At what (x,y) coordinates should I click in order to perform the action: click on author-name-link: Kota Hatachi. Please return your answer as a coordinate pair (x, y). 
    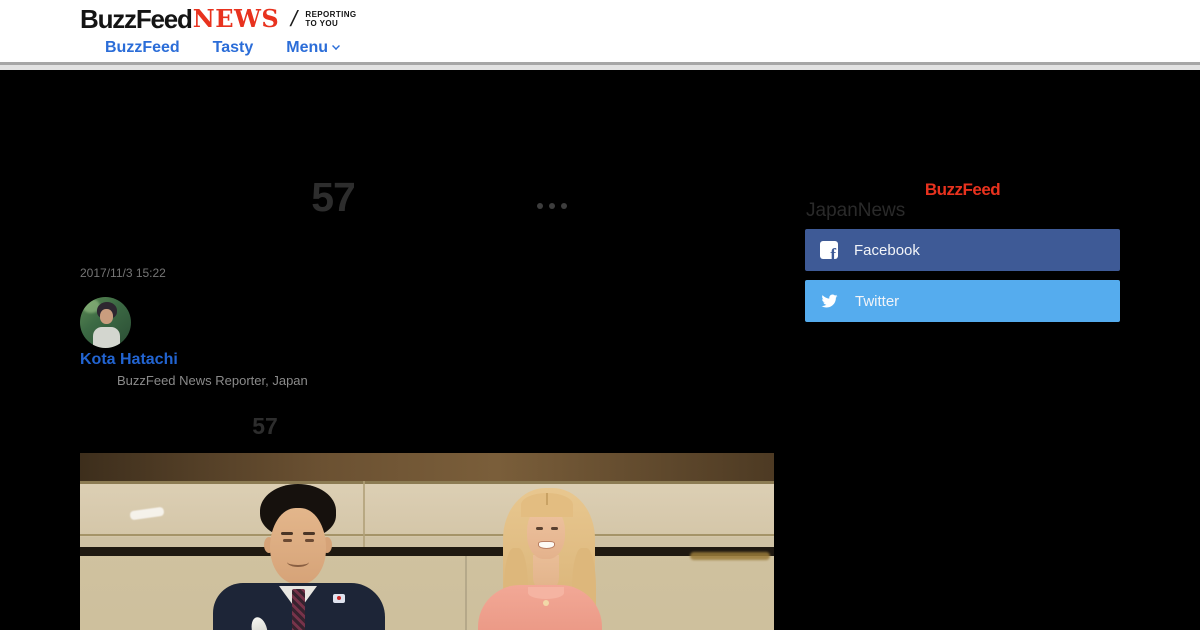
    Looking at the image, I should click on (129, 360).